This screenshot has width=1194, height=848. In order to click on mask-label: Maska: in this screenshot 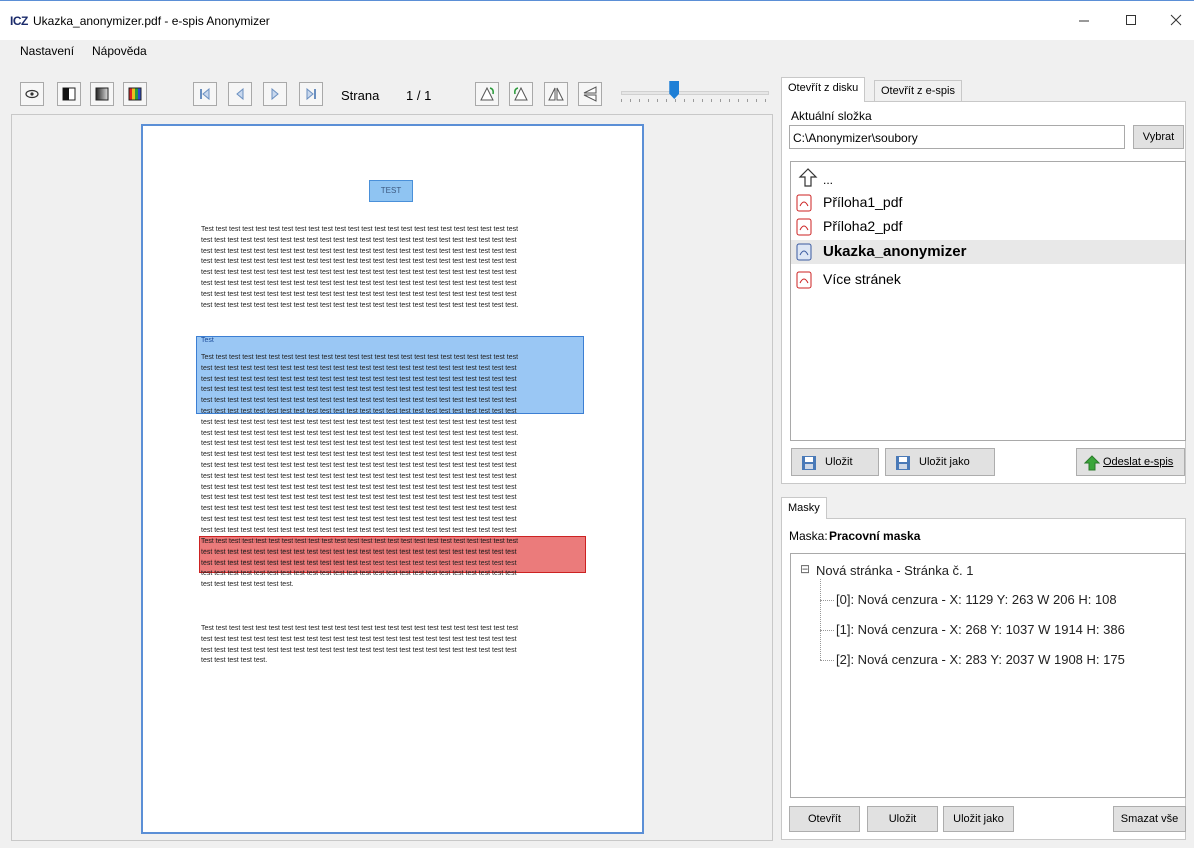, I will do `click(808, 536)`.